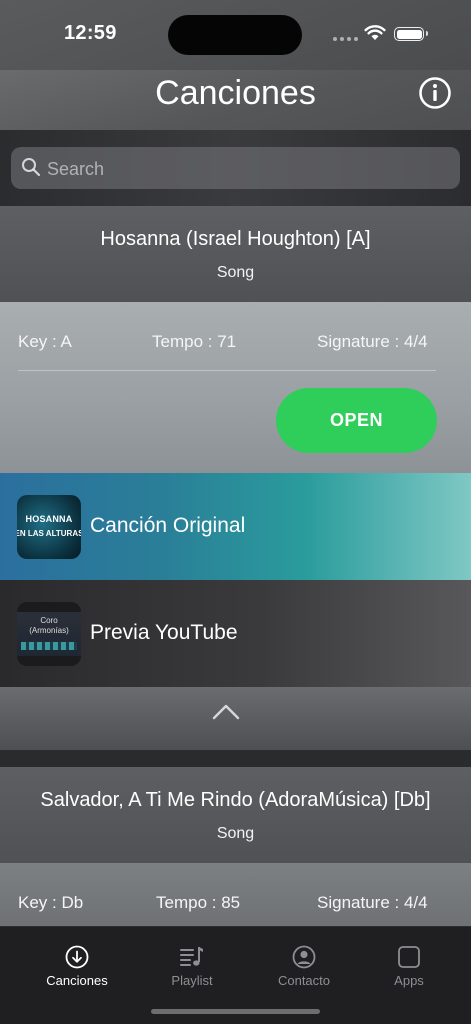 The image size is (471, 1024). Describe the element at coordinates (247, 169) in the screenshot. I see `search-input` at that location.